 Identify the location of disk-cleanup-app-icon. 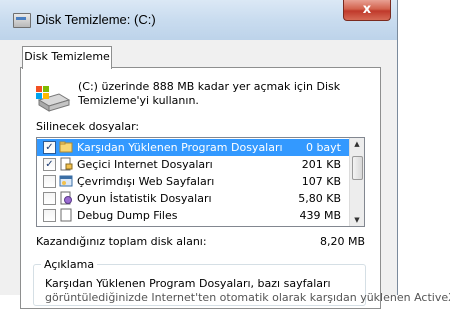
(22, 20).